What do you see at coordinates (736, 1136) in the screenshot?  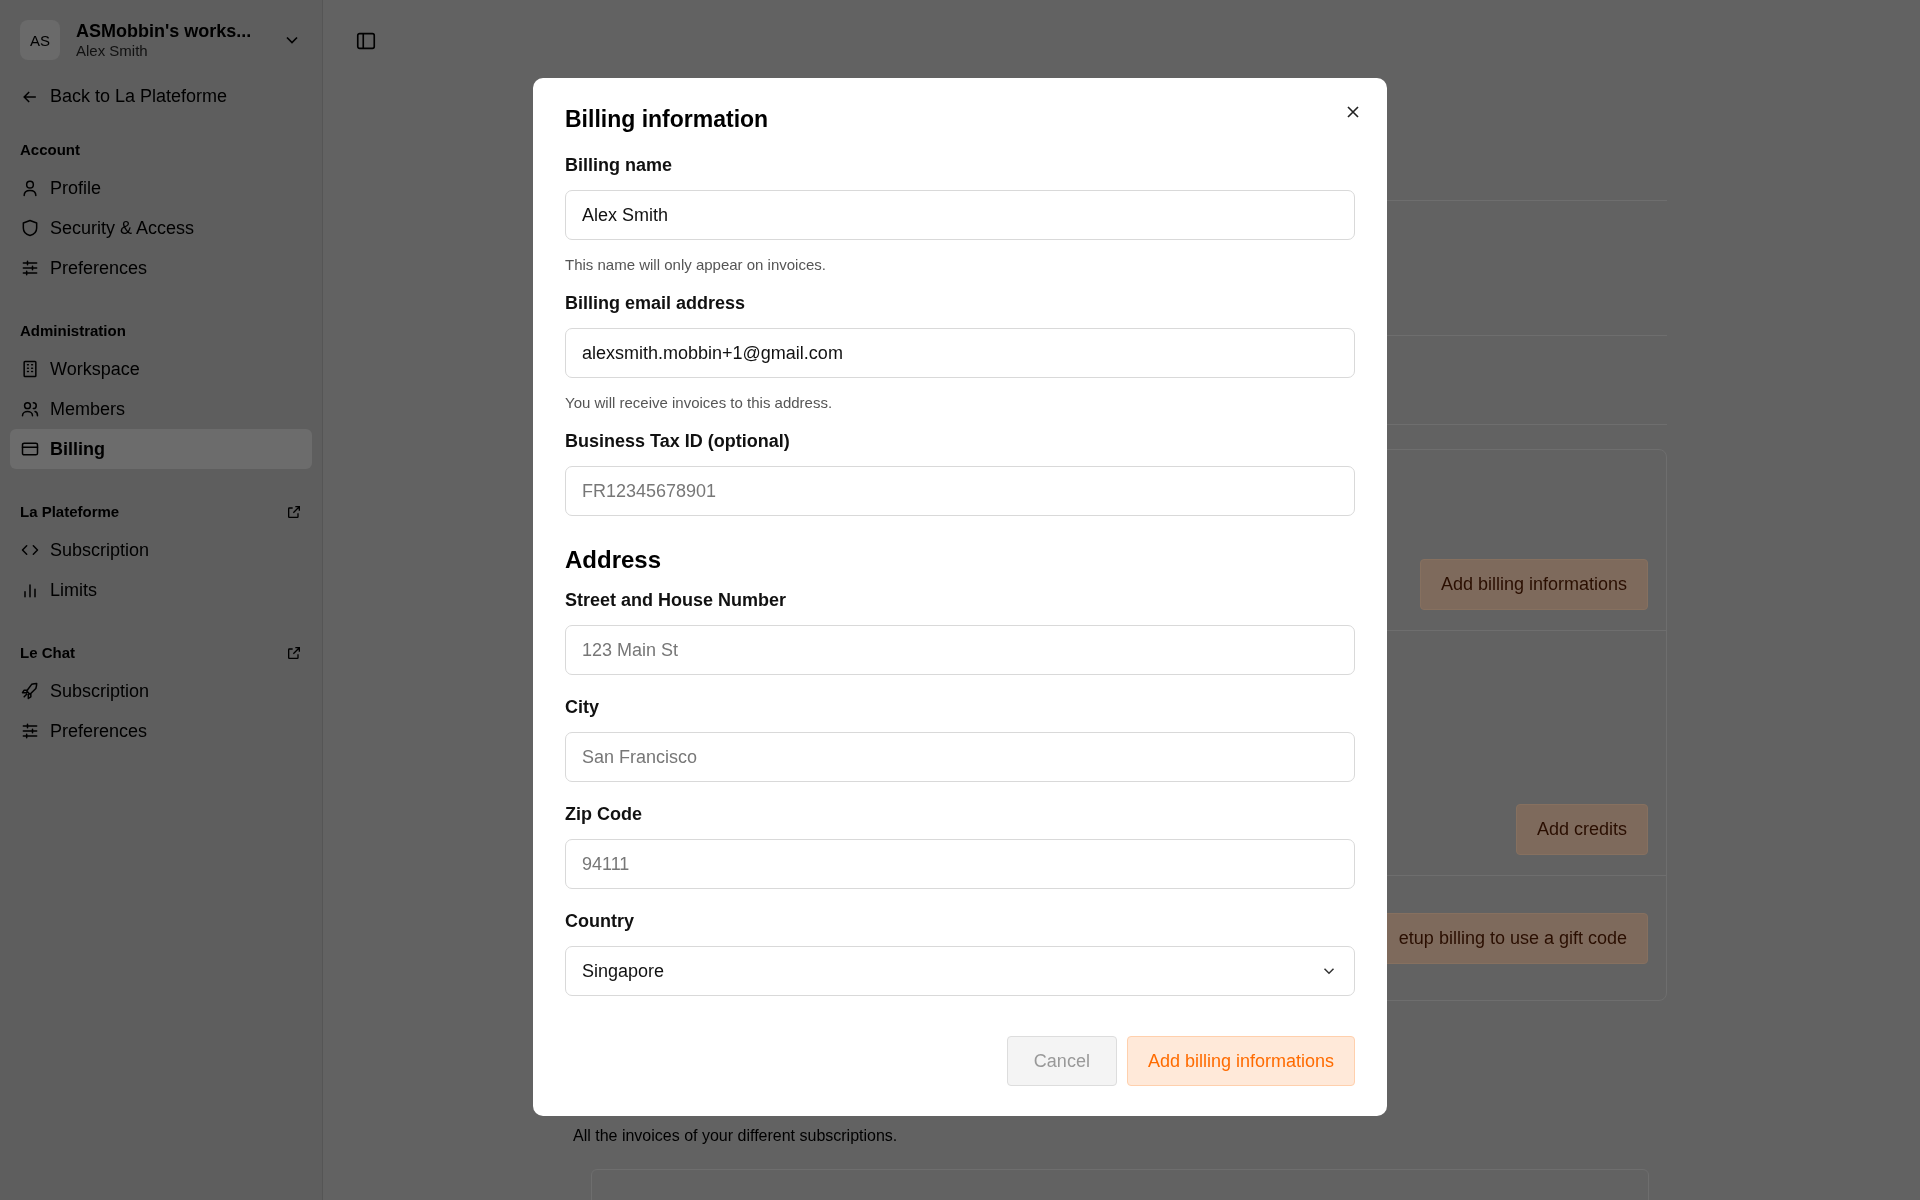 I see `invoices-description: All the invoices of your different subscriptions.` at bounding box center [736, 1136].